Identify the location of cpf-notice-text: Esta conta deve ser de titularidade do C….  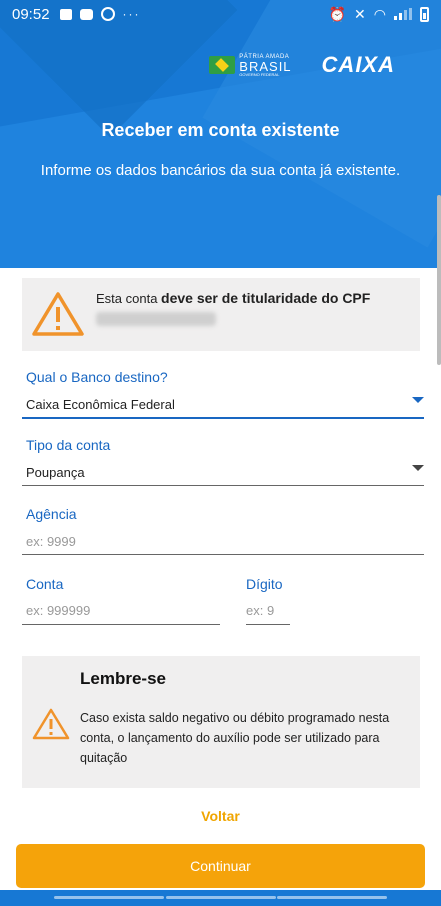
(233, 298).